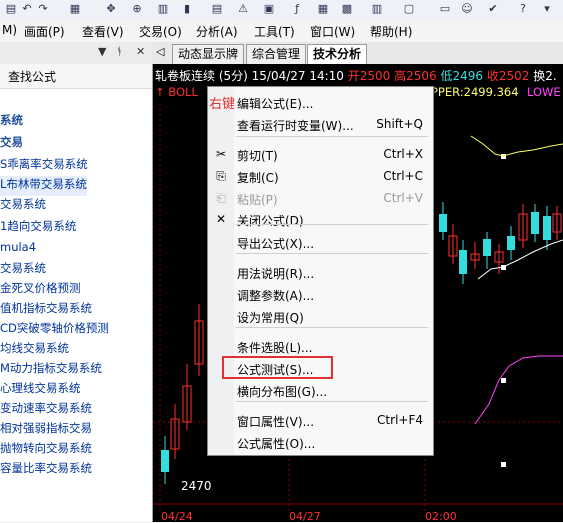 The image size is (563, 523). Describe the element at coordinates (54, 330) in the screenshot. I see `formula-list-item: CD突破零轴价格预测` at that location.